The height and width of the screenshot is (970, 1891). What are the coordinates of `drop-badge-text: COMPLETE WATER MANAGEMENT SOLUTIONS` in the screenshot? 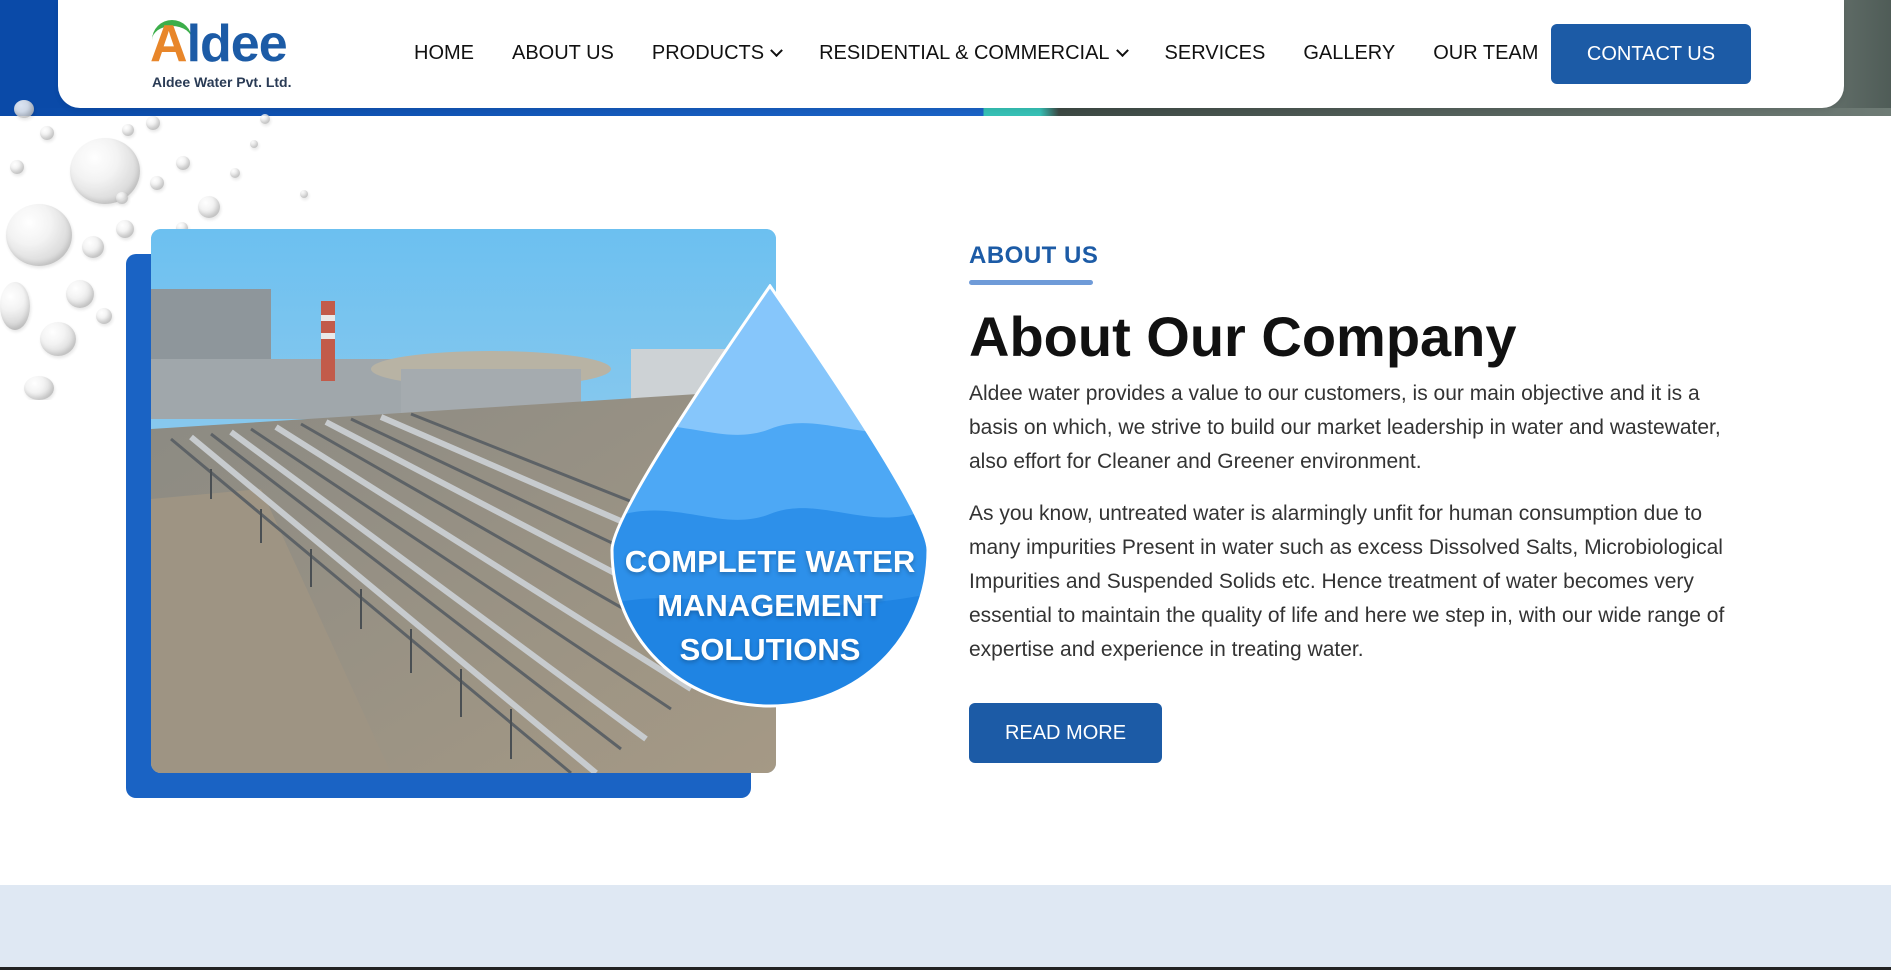 It's located at (770, 606).